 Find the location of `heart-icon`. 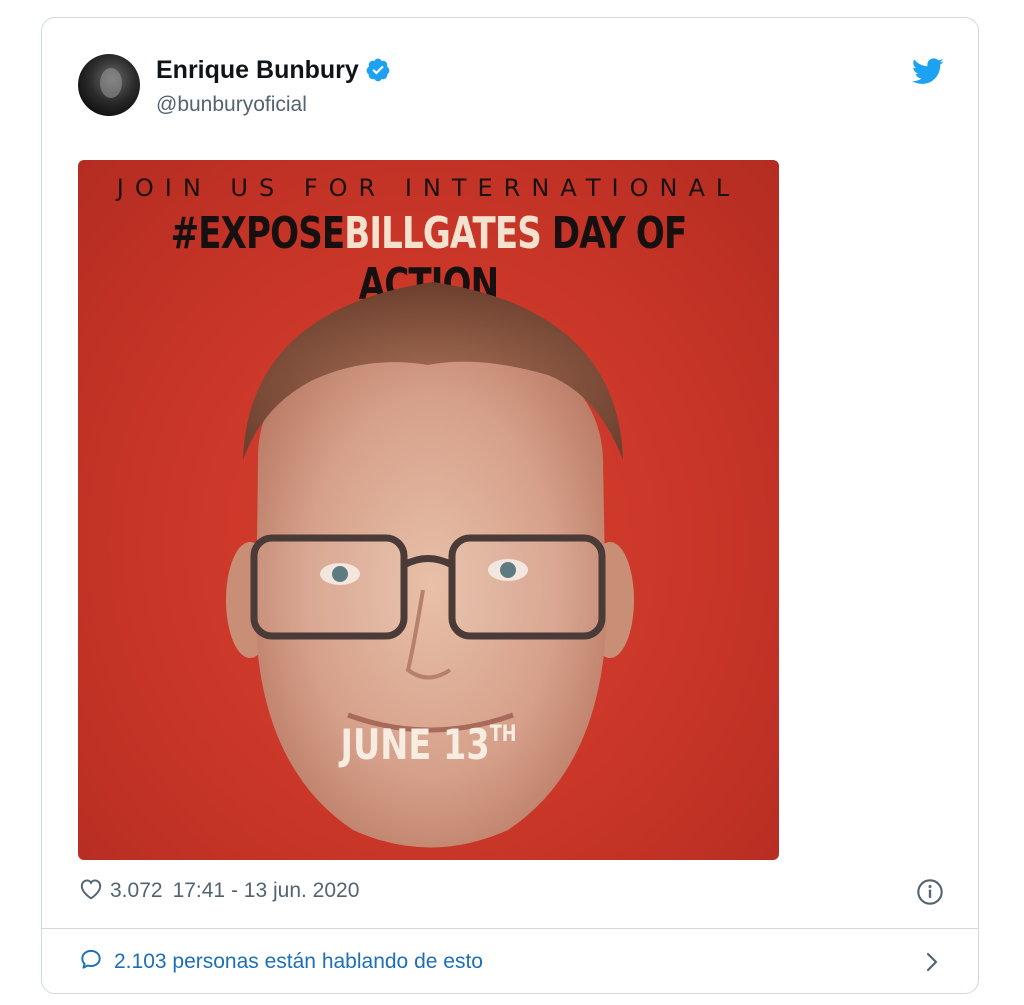

heart-icon is located at coordinates (91, 891).